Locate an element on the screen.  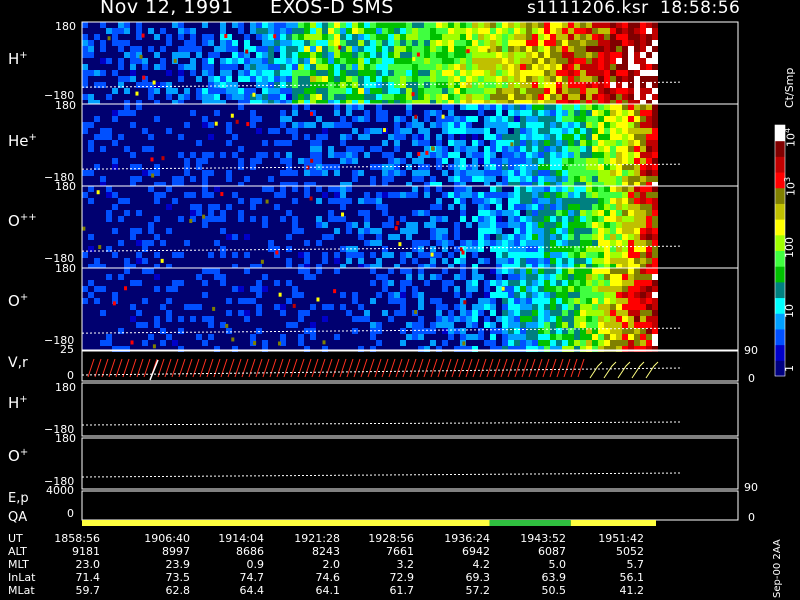
qa-segment is located at coordinates (613, 523).